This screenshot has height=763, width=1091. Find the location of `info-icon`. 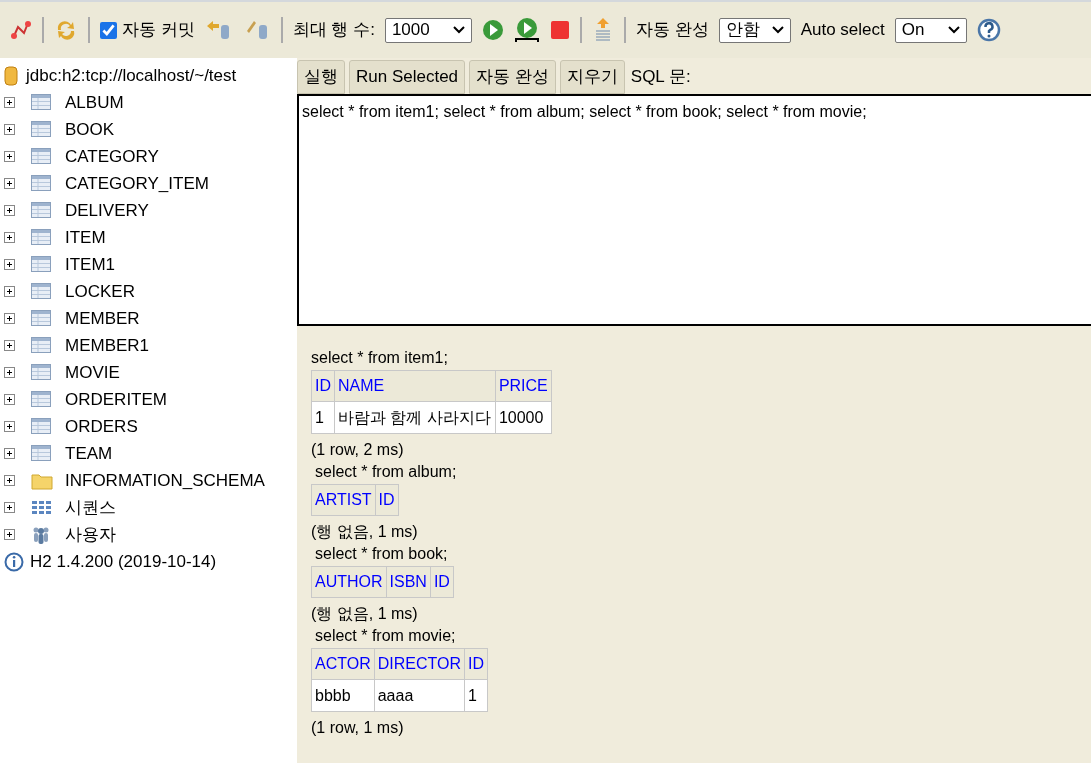

info-icon is located at coordinates (14, 561).